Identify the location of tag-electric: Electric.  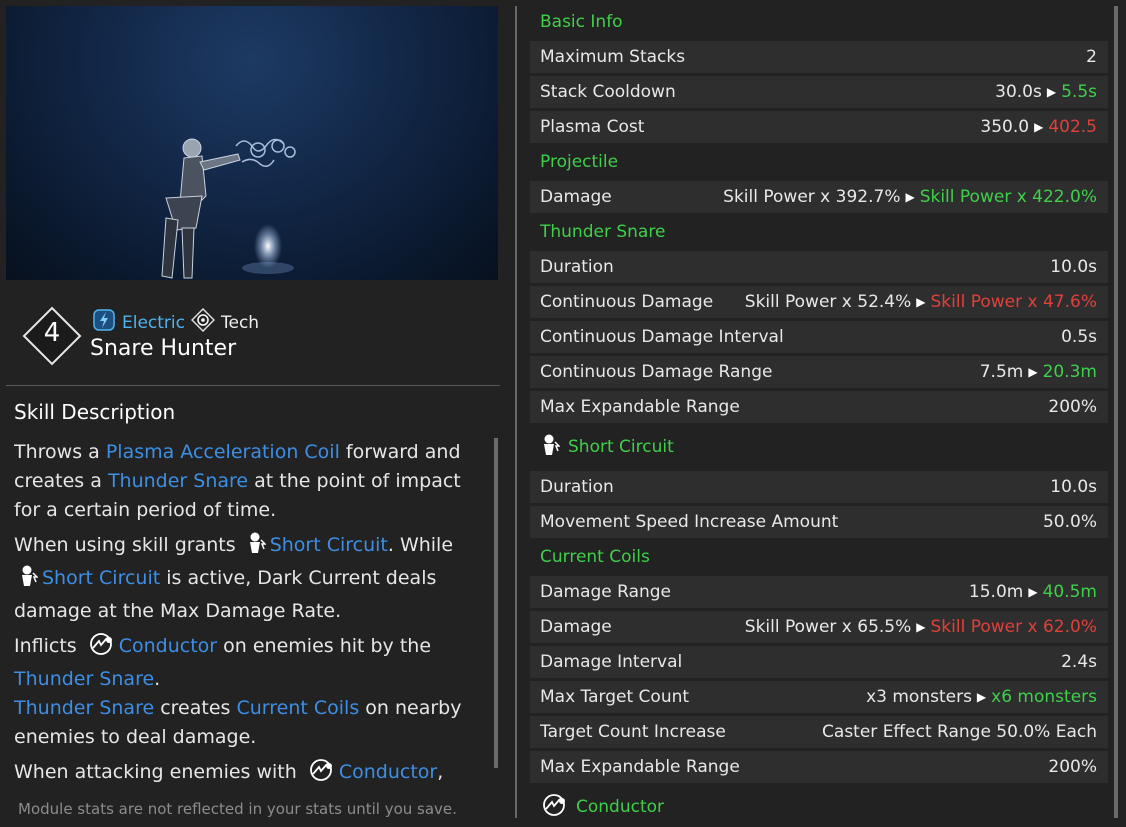
(153, 322).